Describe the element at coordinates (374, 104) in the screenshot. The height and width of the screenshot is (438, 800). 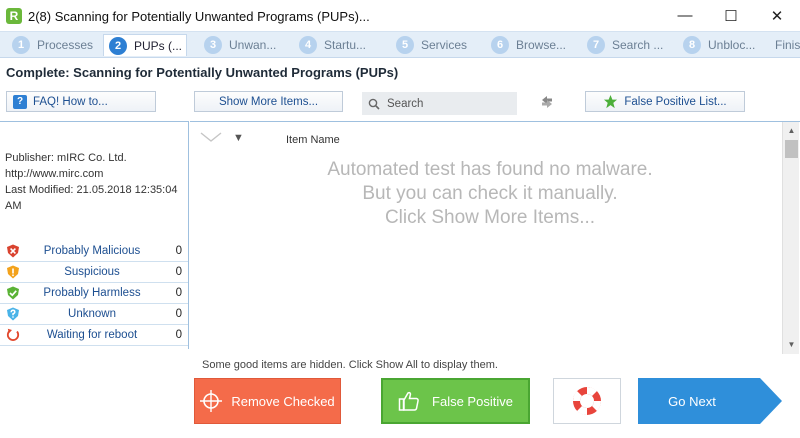
I see `search-icon` at that location.